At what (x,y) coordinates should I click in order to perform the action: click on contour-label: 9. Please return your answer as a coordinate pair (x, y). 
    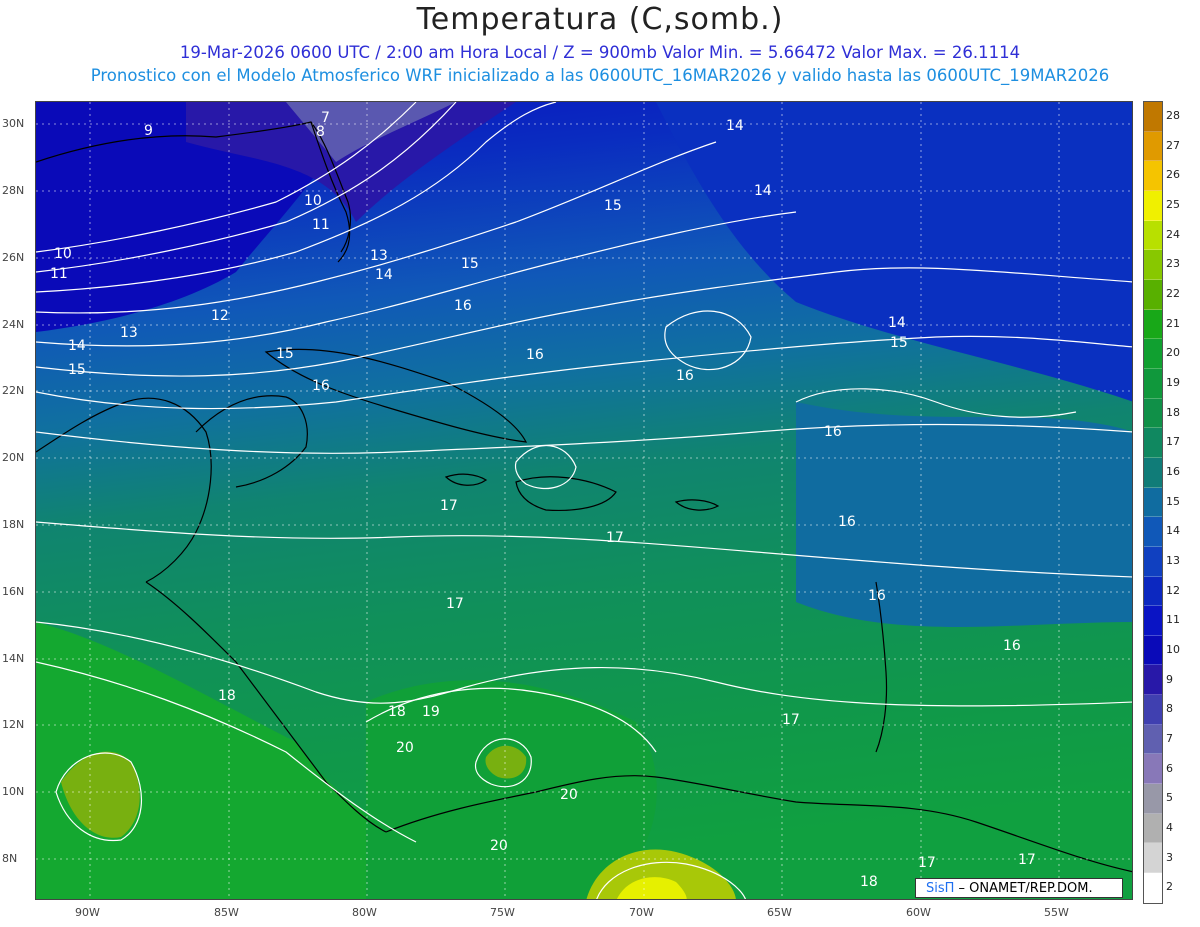
    Looking at the image, I should click on (148, 131).